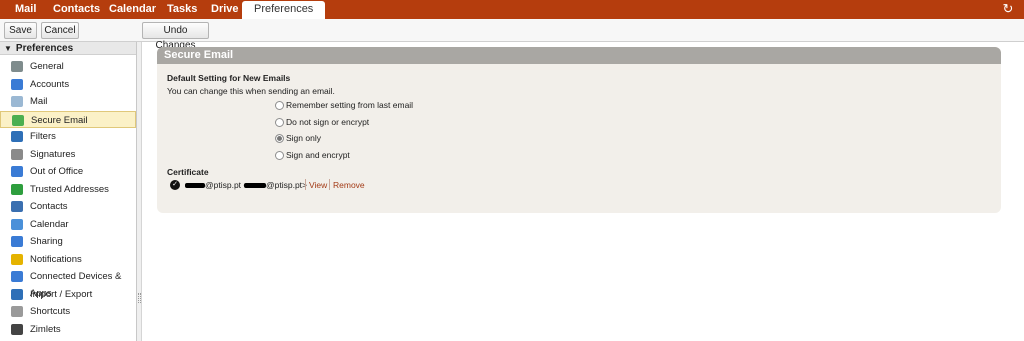 This screenshot has width=1024, height=341. What do you see at coordinates (175, 185) in the screenshot?
I see `verified-check-icon: ✓` at bounding box center [175, 185].